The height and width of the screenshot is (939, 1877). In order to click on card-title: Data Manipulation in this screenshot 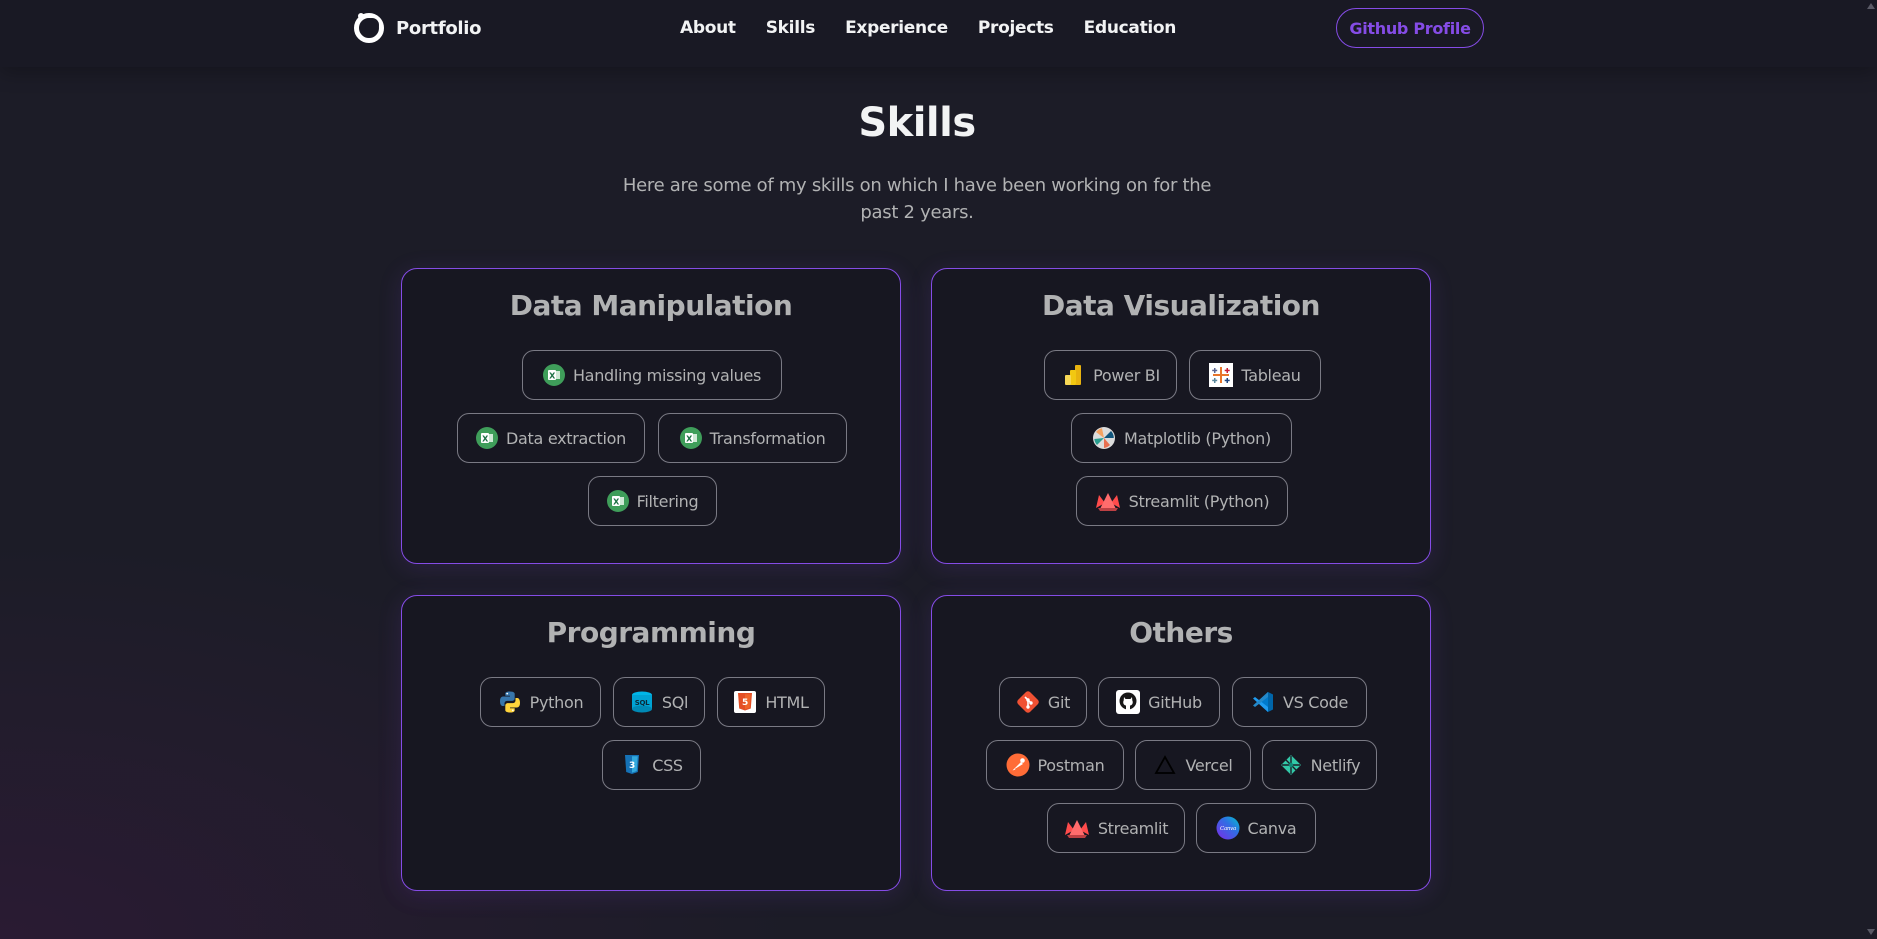, I will do `click(651, 305)`.